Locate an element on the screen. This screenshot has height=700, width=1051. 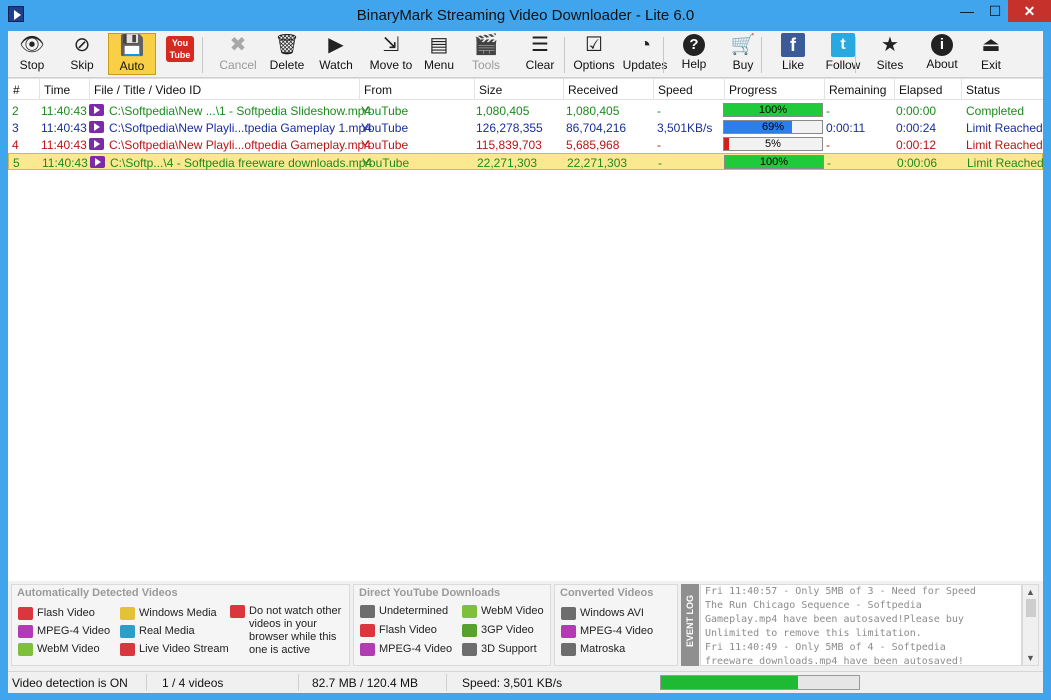
exit-button: ⏏ Exit is located at coordinates (991, 54).